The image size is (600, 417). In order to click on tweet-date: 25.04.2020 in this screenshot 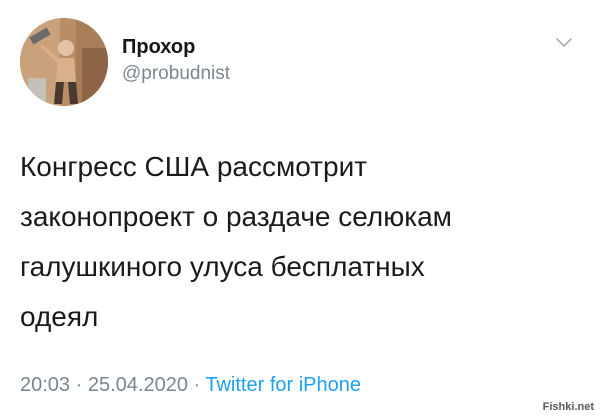, I will do `click(138, 385)`.